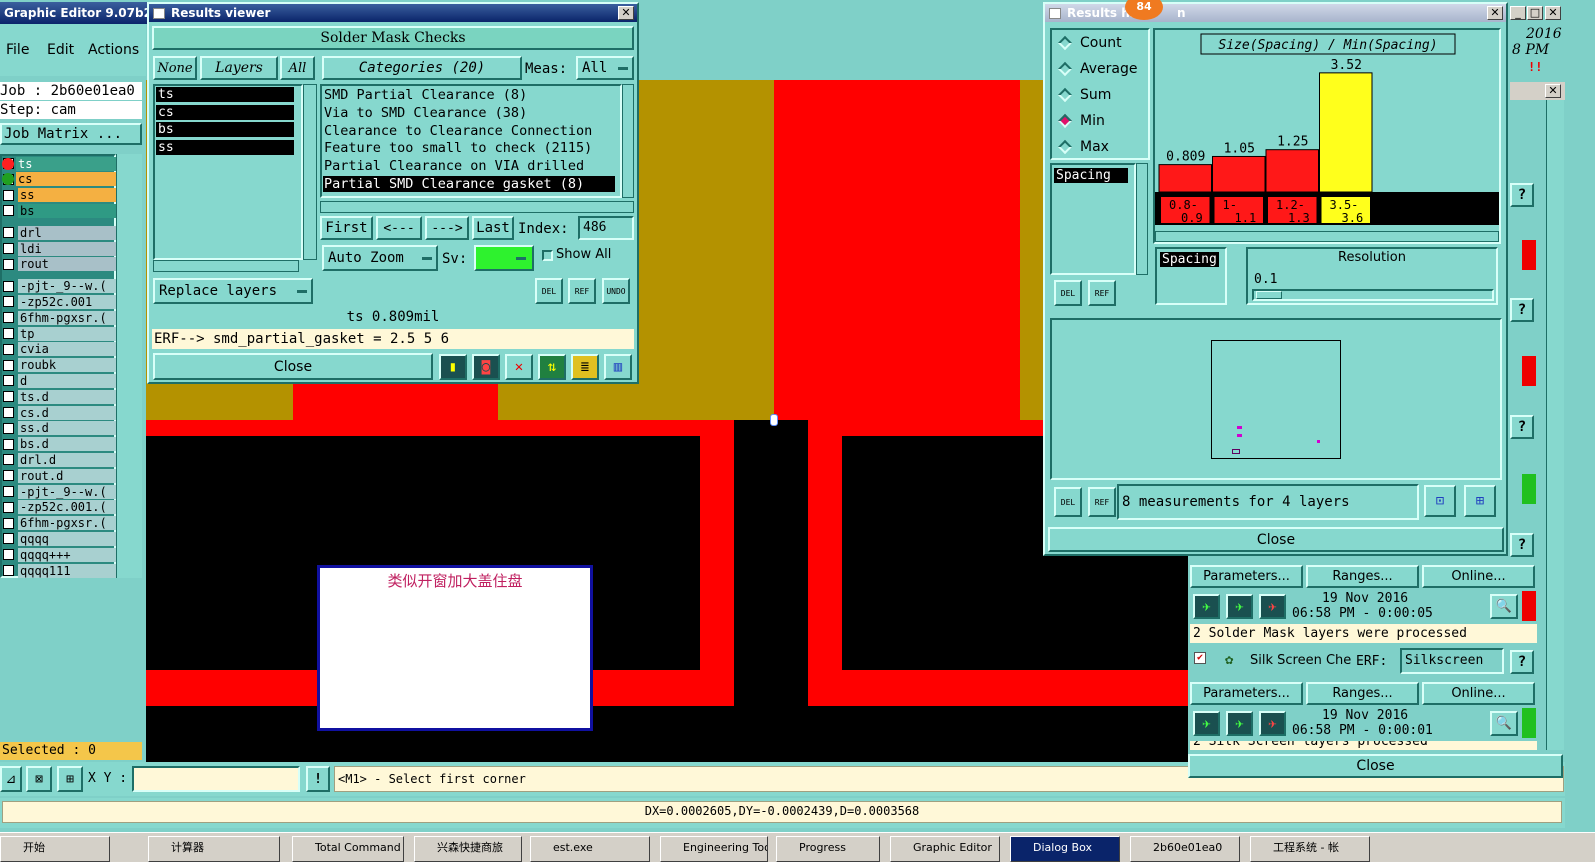 Image resolution: width=1595 pixels, height=862 pixels. What do you see at coordinates (714, 849) in the screenshot?
I see `taskbar-item: Engineering Tool` at bounding box center [714, 849].